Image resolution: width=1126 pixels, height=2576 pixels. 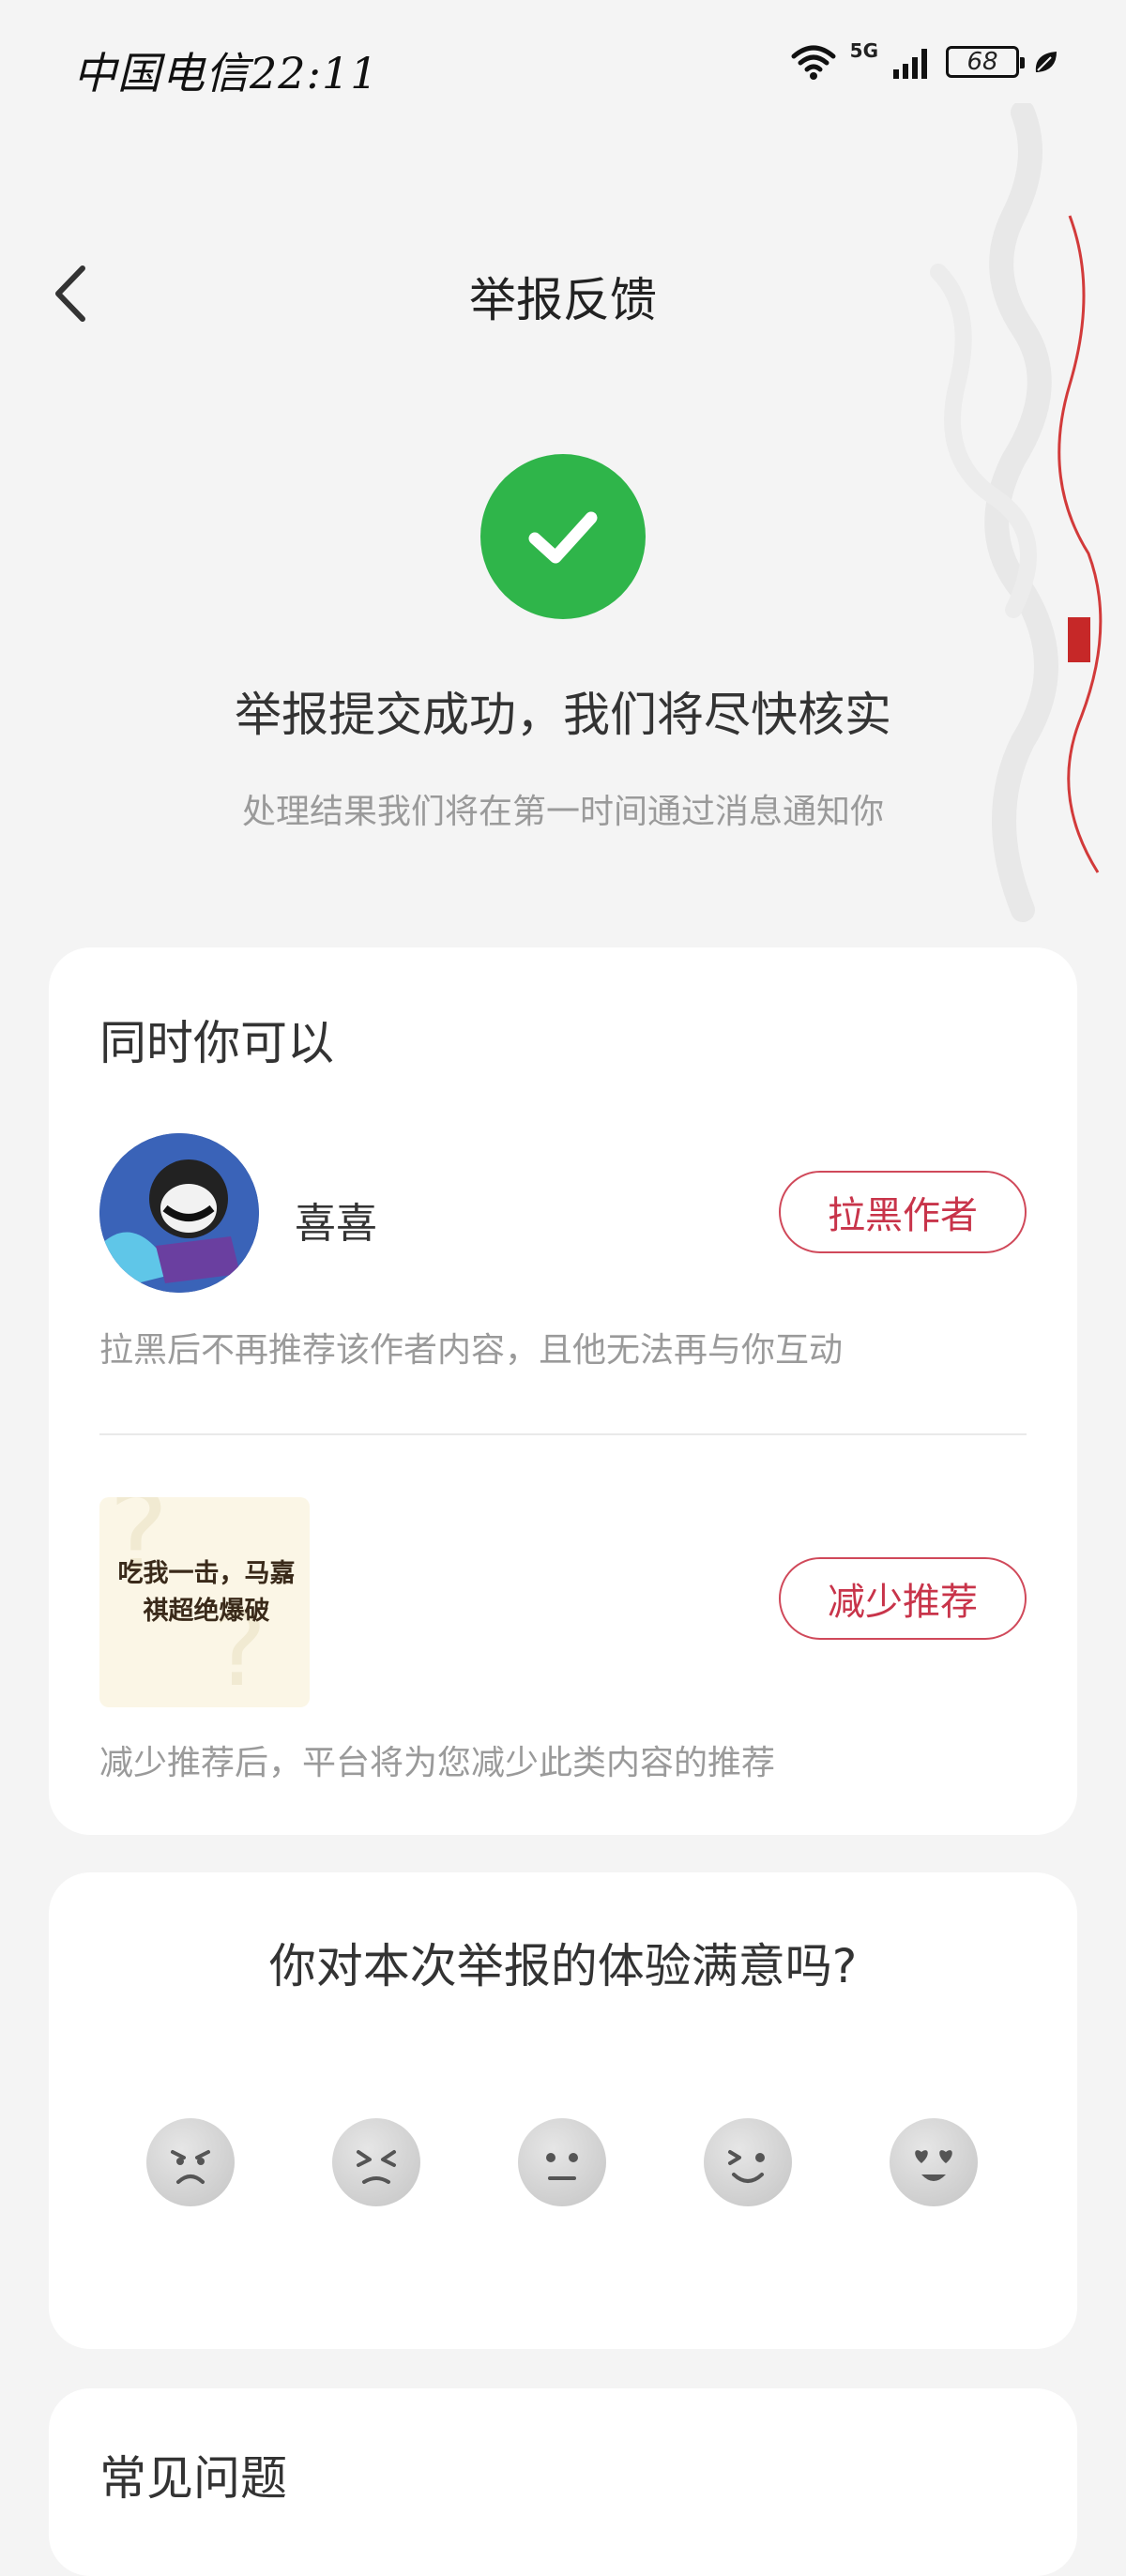 What do you see at coordinates (563, 536) in the screenshot?
I see `success-check-icon` at bounding box center [563, 536].